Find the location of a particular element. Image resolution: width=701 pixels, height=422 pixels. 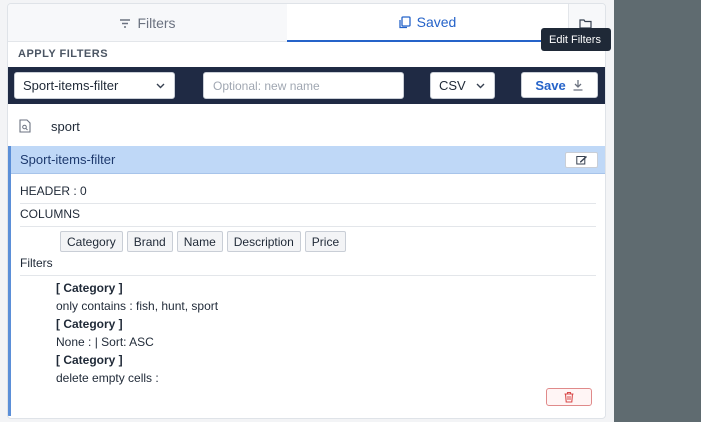

background-overlay is located at coordinates (657, 211).